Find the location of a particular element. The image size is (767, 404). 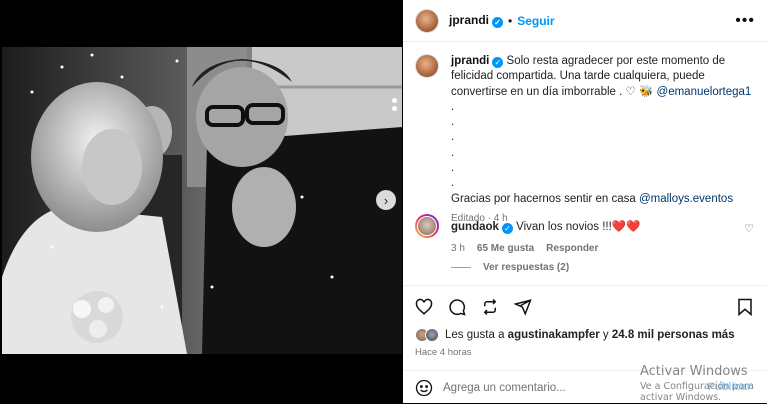

caption-author-avatar is located at coordinates (427, 66).